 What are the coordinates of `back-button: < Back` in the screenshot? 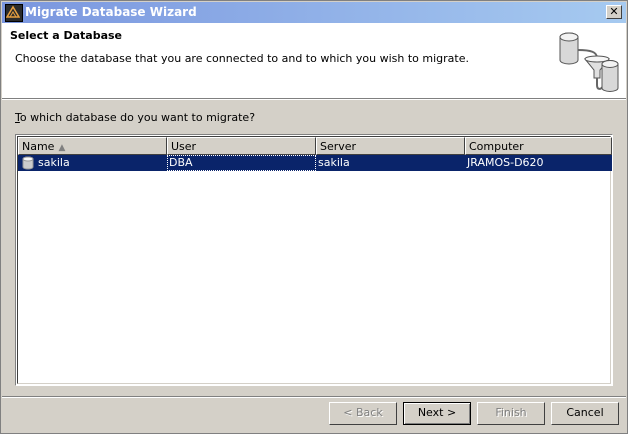 It's located at (363, 413).